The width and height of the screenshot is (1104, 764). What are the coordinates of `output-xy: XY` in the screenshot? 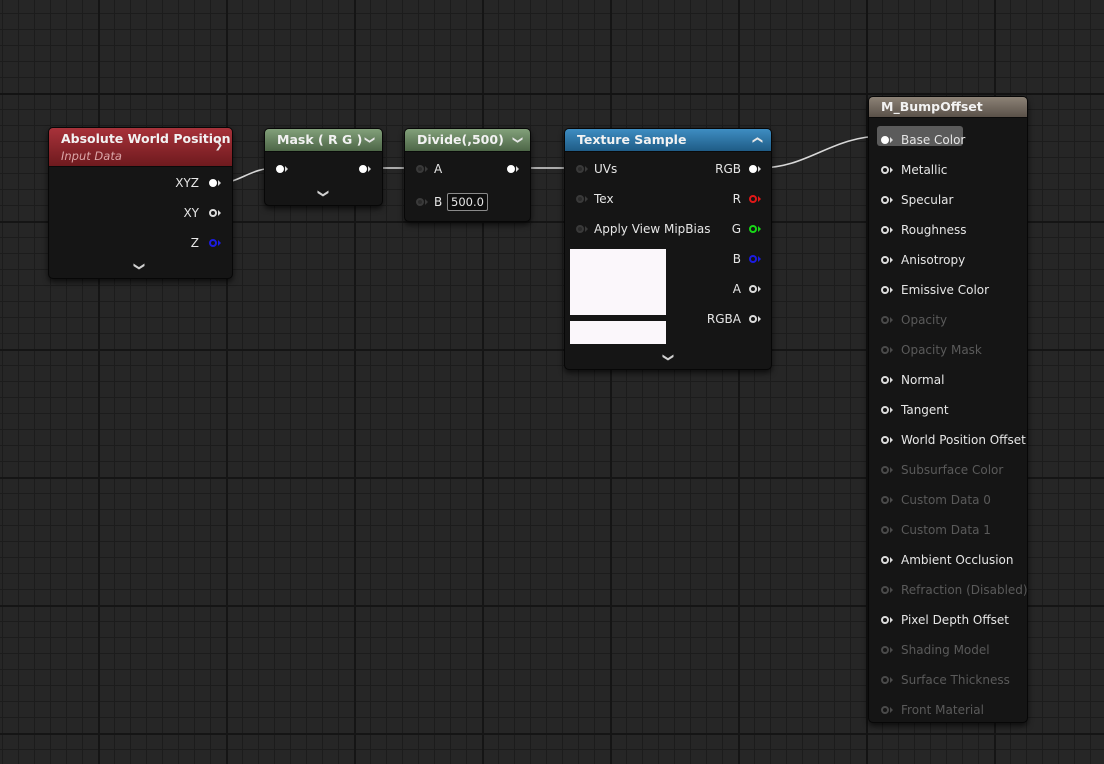 It's located at (191, 213).